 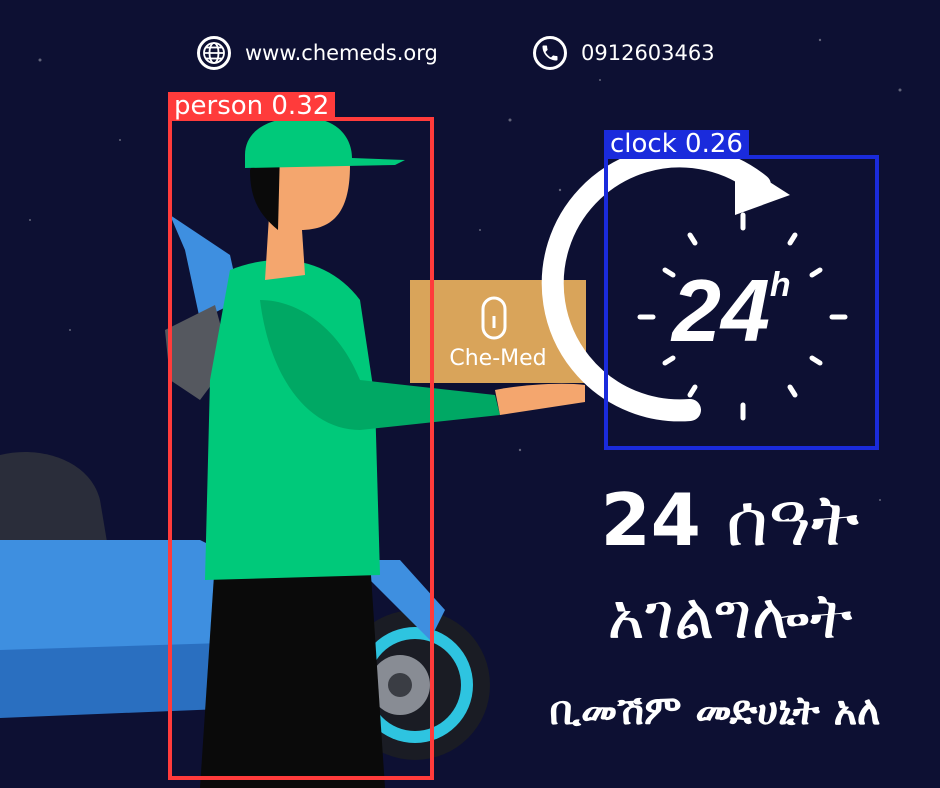 What do you see at coordinates (650, 520) in the screenshot?
I see `headline-number: 24` at bounding box center [650, 520].